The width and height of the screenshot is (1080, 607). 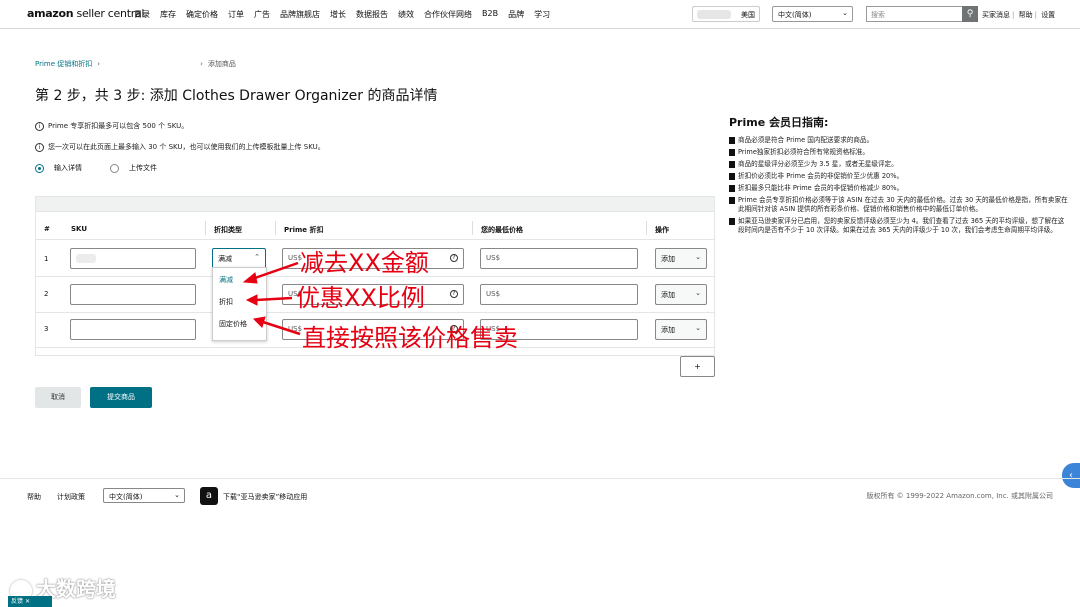 What do you see at coordinates (226, 302) in the screenshot?
I see `dropdown-option-percent-off: 折扣` at bounding box center [226, 302].